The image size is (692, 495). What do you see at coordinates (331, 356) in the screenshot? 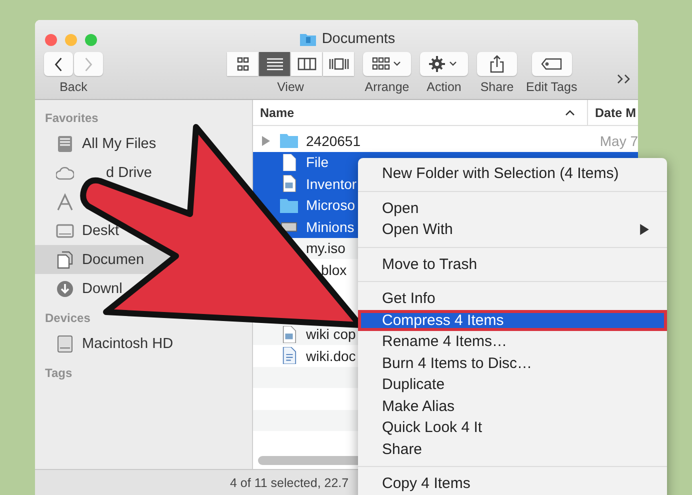
I see `file-name: wiki.doc` at bounding box center [331, 356].